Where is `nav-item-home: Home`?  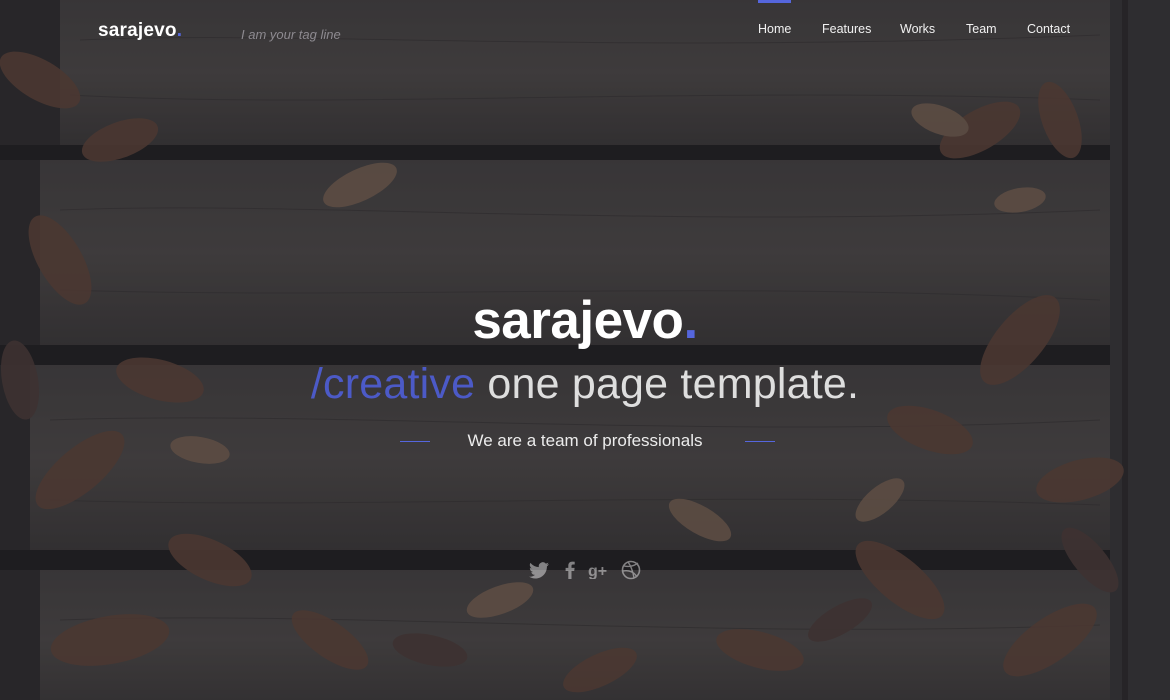
nav-item-home: Home is located at coordinates (775, 18).